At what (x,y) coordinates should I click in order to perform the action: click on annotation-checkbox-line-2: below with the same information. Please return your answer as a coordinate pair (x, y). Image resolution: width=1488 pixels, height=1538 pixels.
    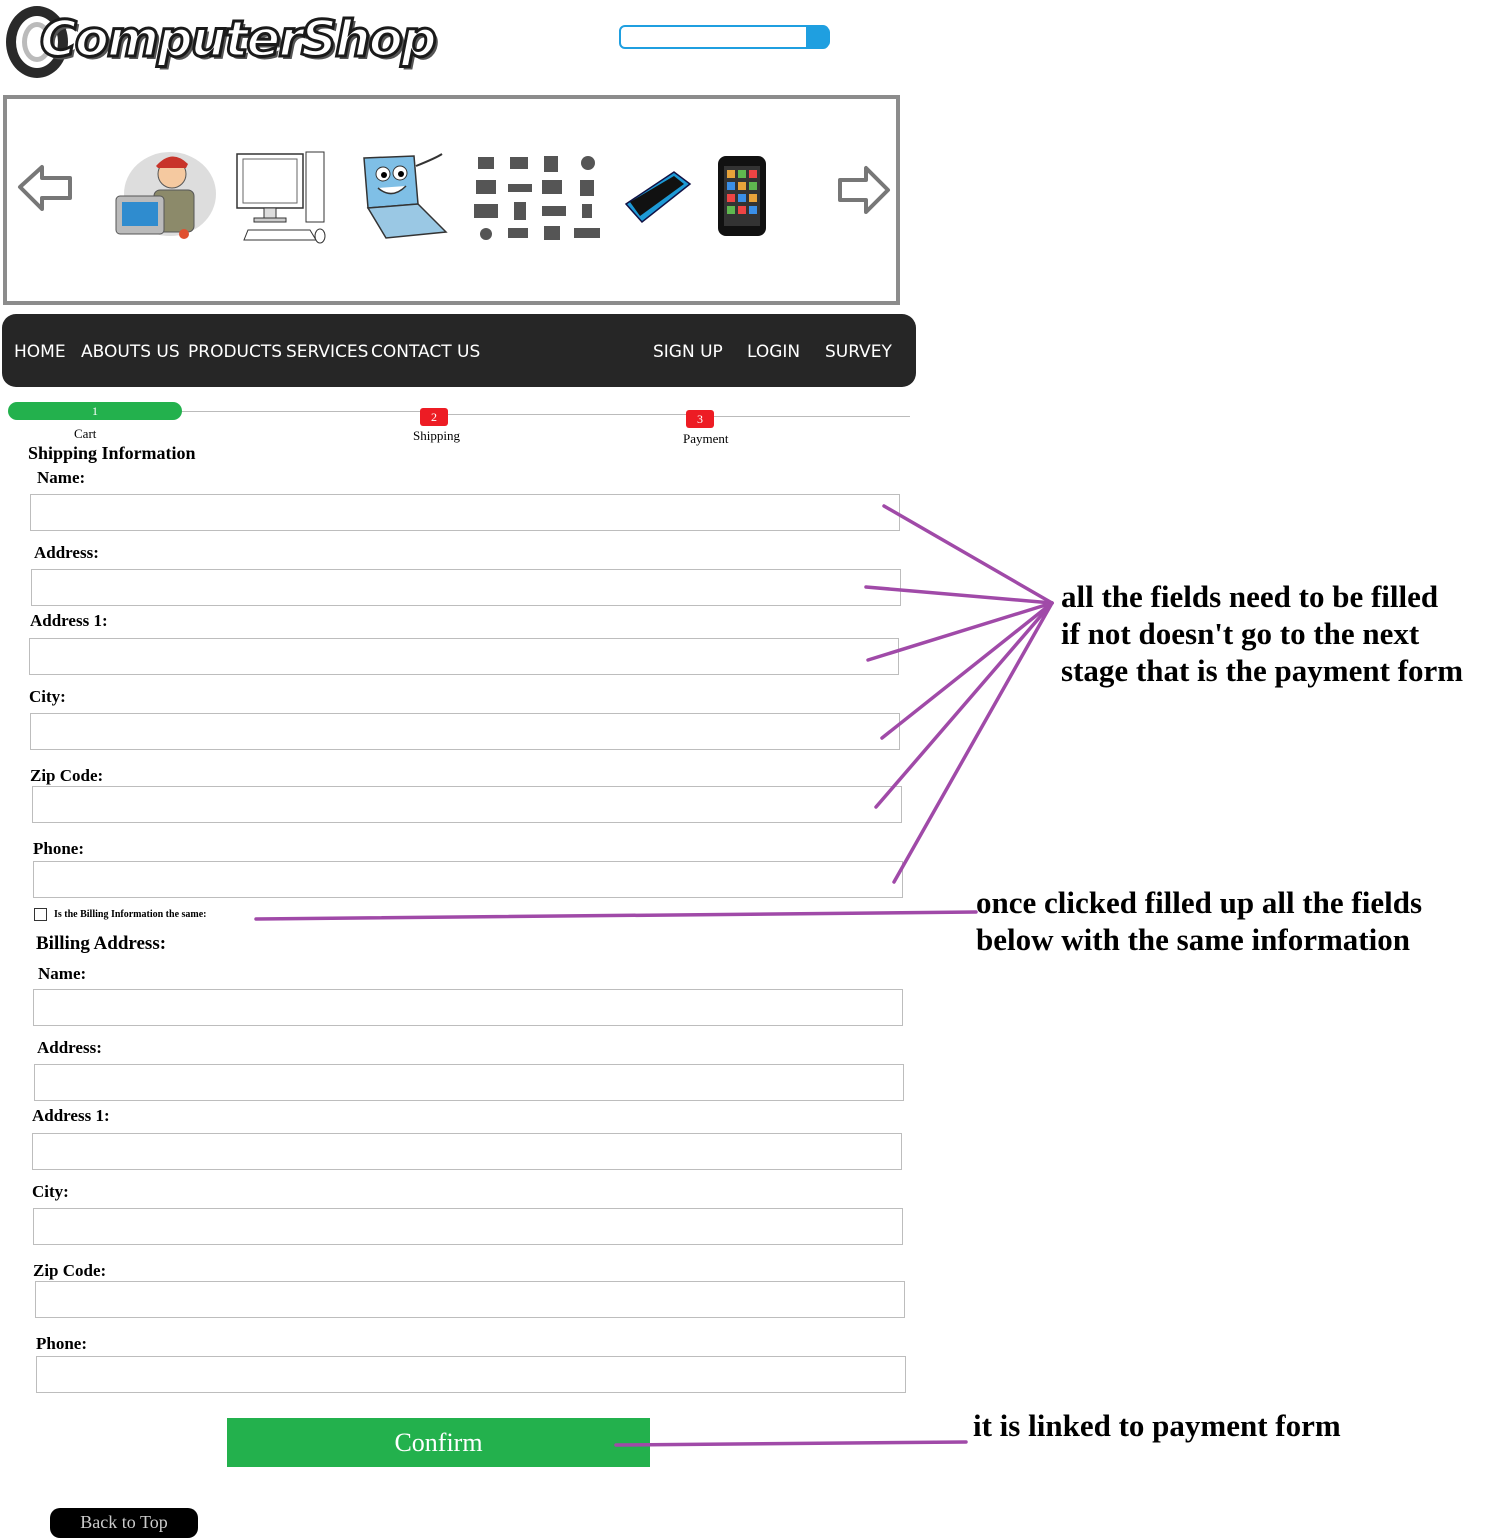
    Looking at the image, I should click on (1193, 939).